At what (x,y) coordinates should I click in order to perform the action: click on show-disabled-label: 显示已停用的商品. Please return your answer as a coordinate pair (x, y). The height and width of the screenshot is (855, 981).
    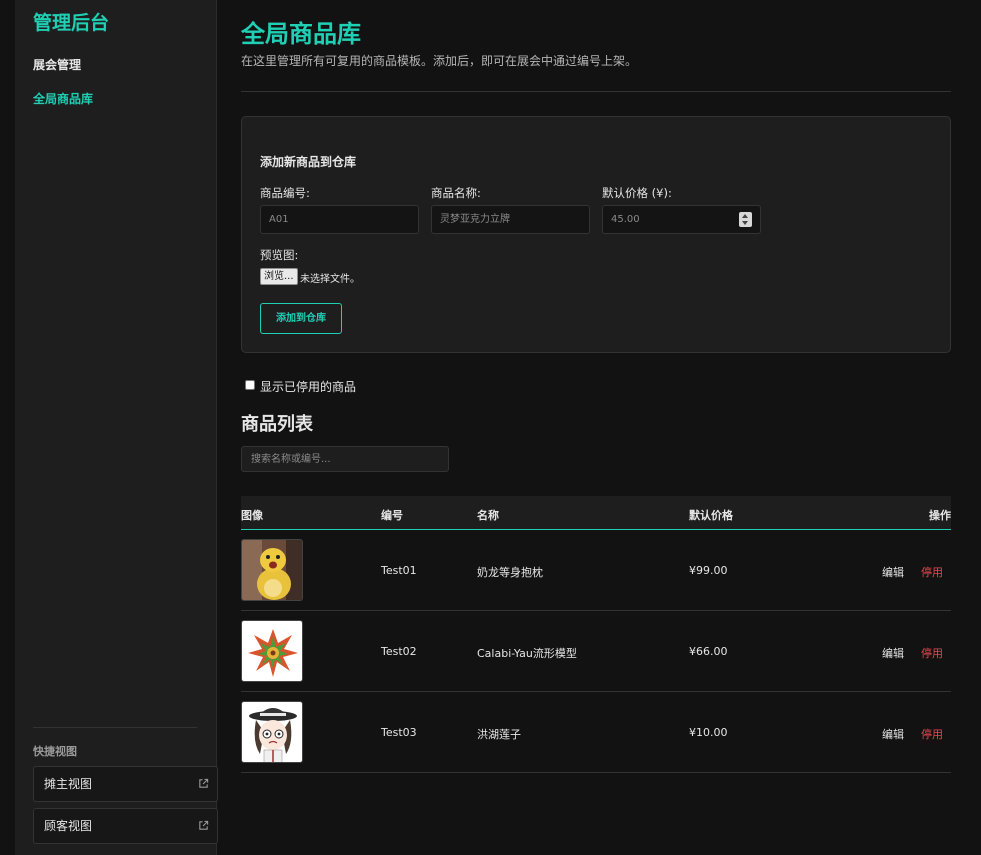
    Looking at the image, I should click on (308, 387).